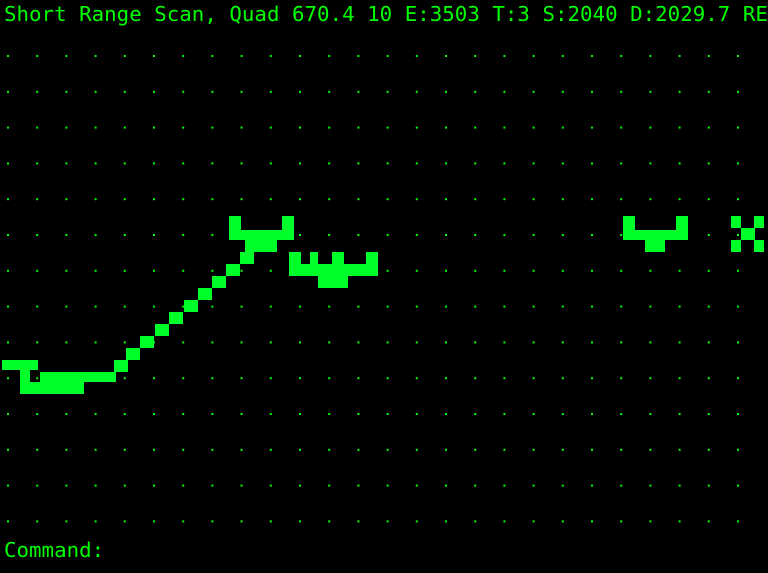 This screenshot has height=573, width=768. I want to click on command-line: Command:, so click(60, 550).